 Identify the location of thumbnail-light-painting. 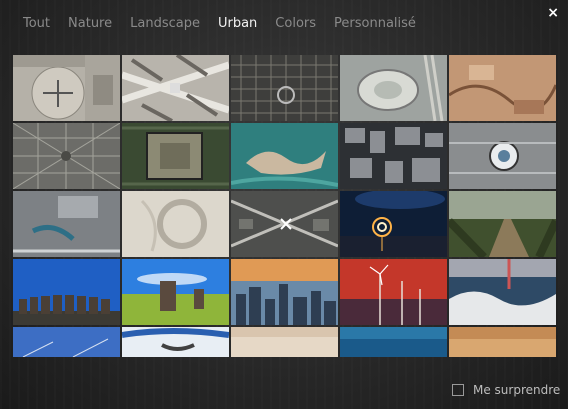
(393, 224).